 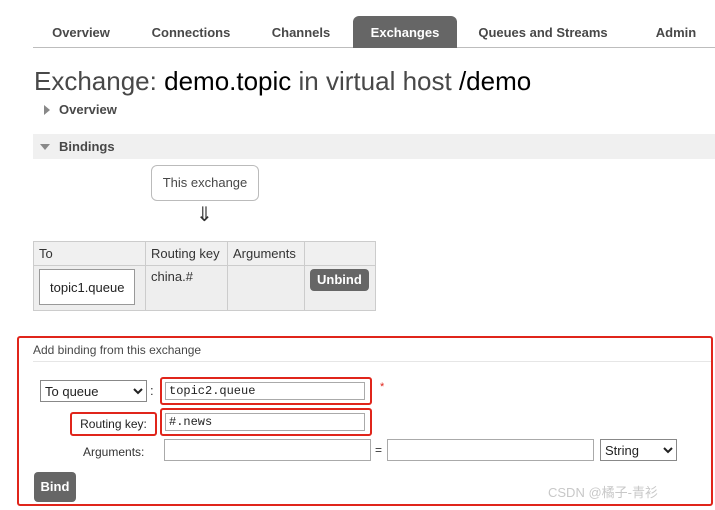 I want to click on cell-to: topic1.queue, so click(x=89, y=288).